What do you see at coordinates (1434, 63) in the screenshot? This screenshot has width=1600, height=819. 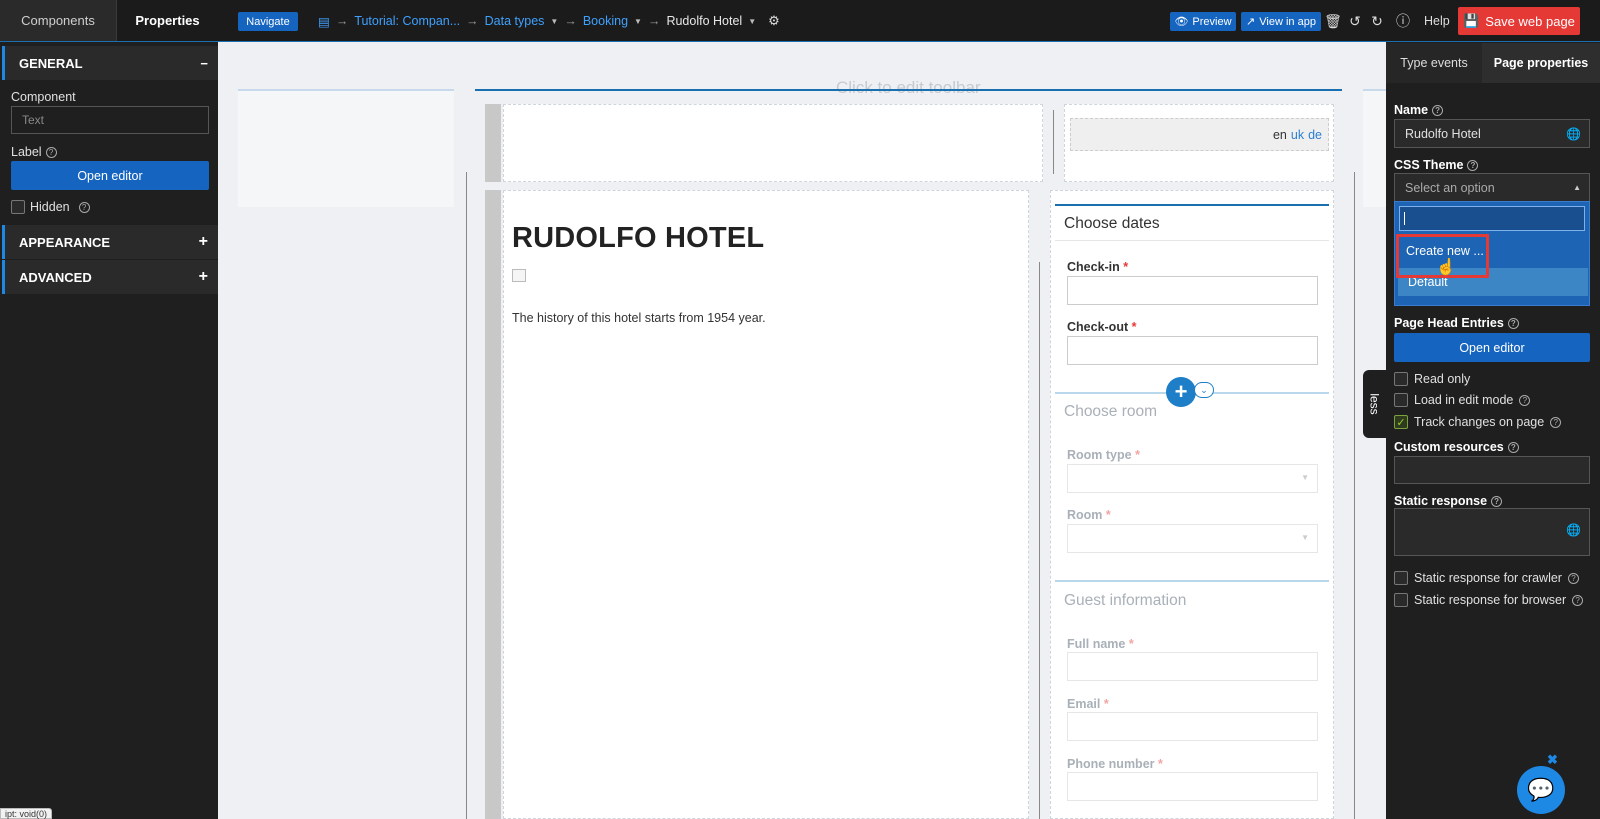 I see `tab-type-events: Type events` at bounding box center [1434, 63].